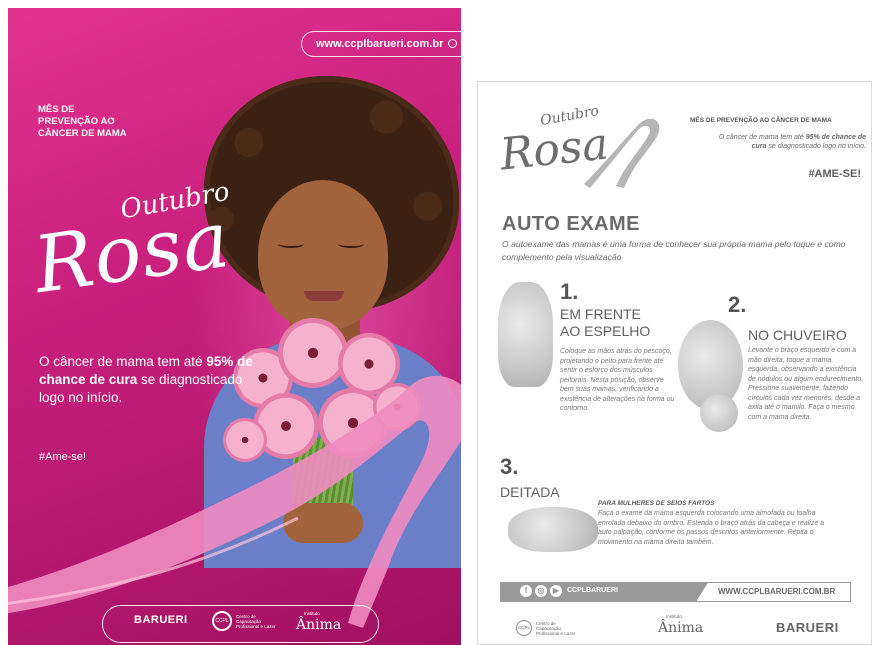 The image size is (872, 645). What do you see at coordinates (63, 457) in the screenshot?
I see `hashtag: #Ame-se!` at bounding box center [63, 457].